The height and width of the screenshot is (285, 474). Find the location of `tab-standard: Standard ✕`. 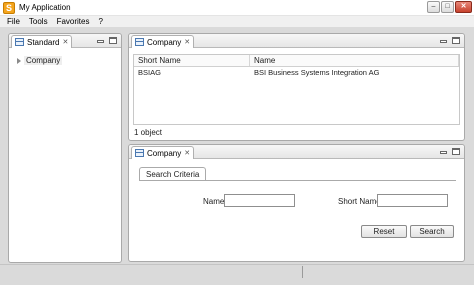

tab-standard: Standard ✕ is located at coordinates (42, 41).